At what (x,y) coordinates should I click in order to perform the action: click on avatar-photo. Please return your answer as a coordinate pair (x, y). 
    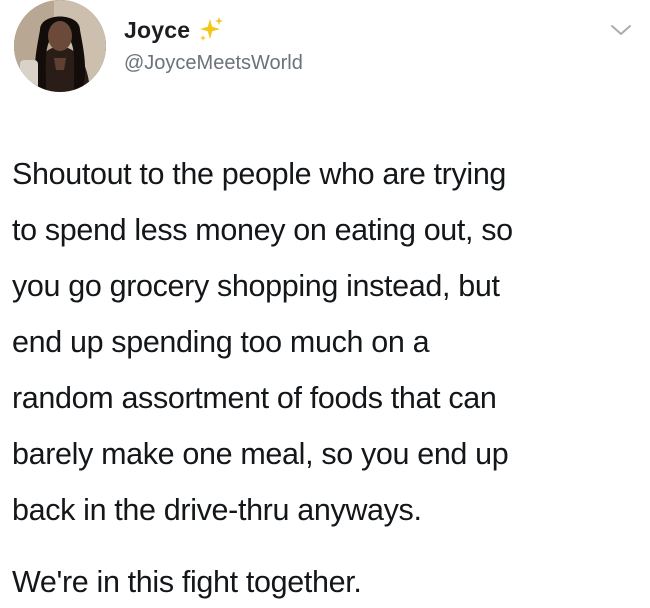
    Looking at the image, I should click on (60, 46).